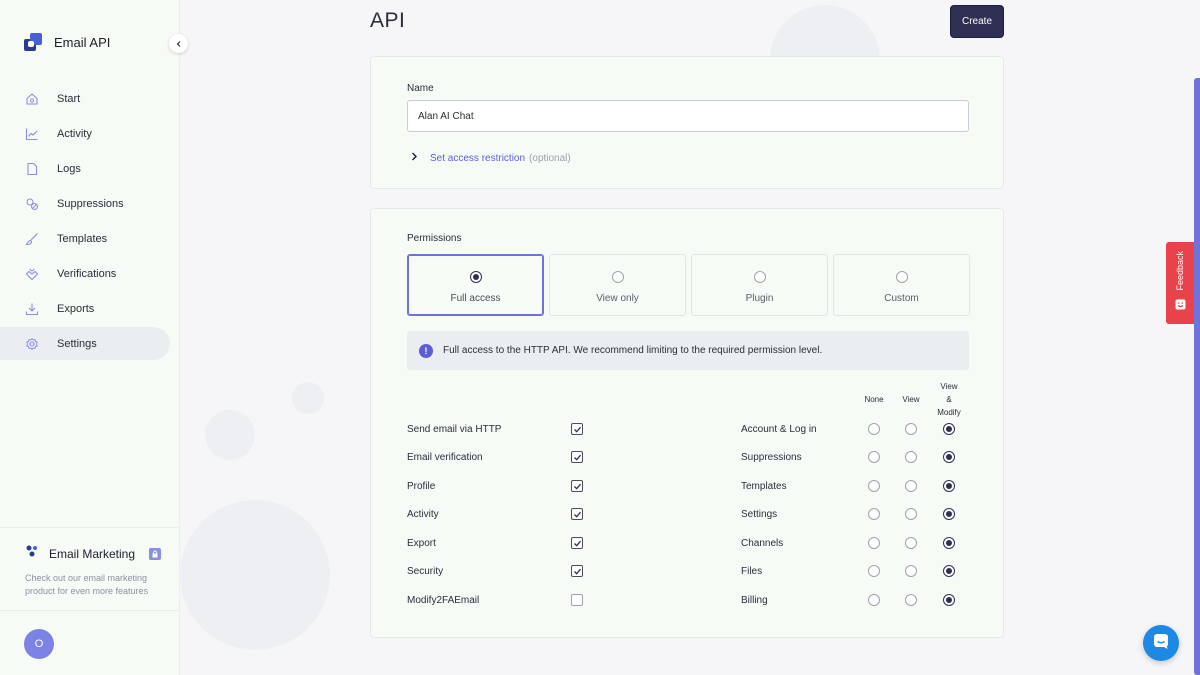 The width and height of the screenshot is (1200, 675). What do you see at coordinates (454, 429) in the screenshot?
I see `permission-label: Send email via HTTP` at bounding box center [454, 429].